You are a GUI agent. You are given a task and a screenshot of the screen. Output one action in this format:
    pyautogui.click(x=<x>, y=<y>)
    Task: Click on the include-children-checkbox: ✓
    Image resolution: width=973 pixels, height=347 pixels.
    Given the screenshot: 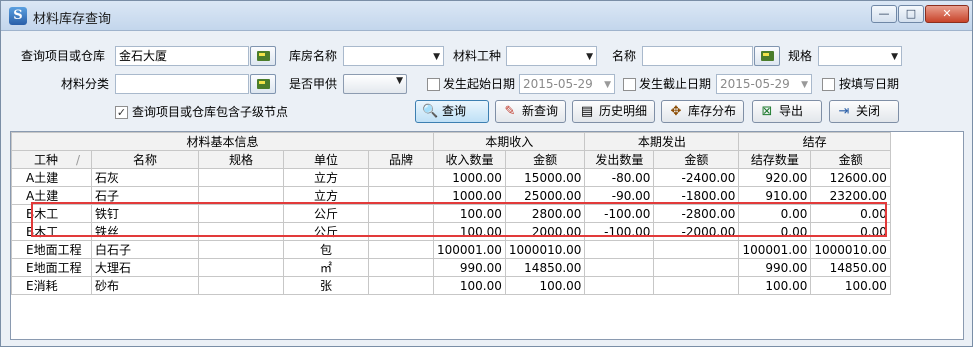 What is the action you would take?
    pyautogui.click(x=121, y=112)
    